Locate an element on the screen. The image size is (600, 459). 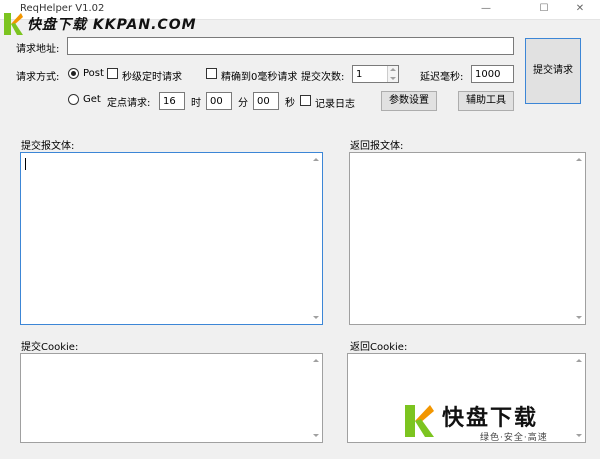
count-input: 1 is located at coordinates (375, 74).